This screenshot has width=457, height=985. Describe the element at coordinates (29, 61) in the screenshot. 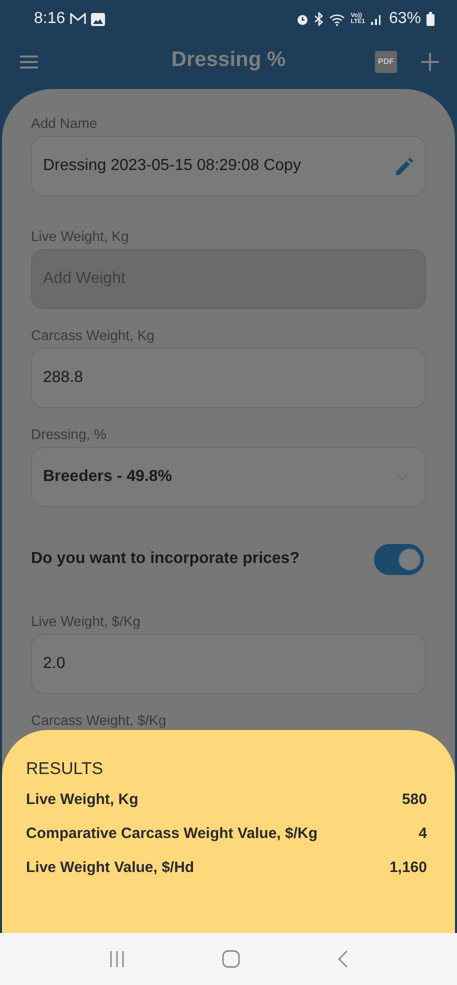

I see `menu-icon` at that location.